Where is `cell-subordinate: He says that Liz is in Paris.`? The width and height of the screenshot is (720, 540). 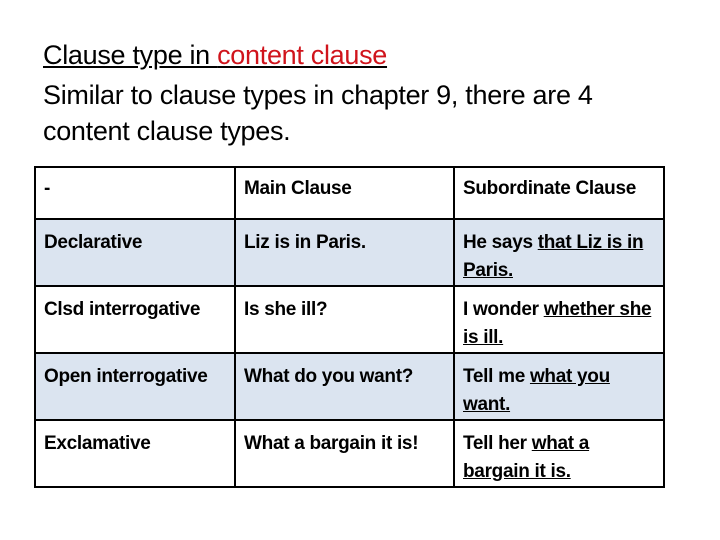 cell-subordinate: He says that Liz is in Paris. is located at coordinates (559, 252).